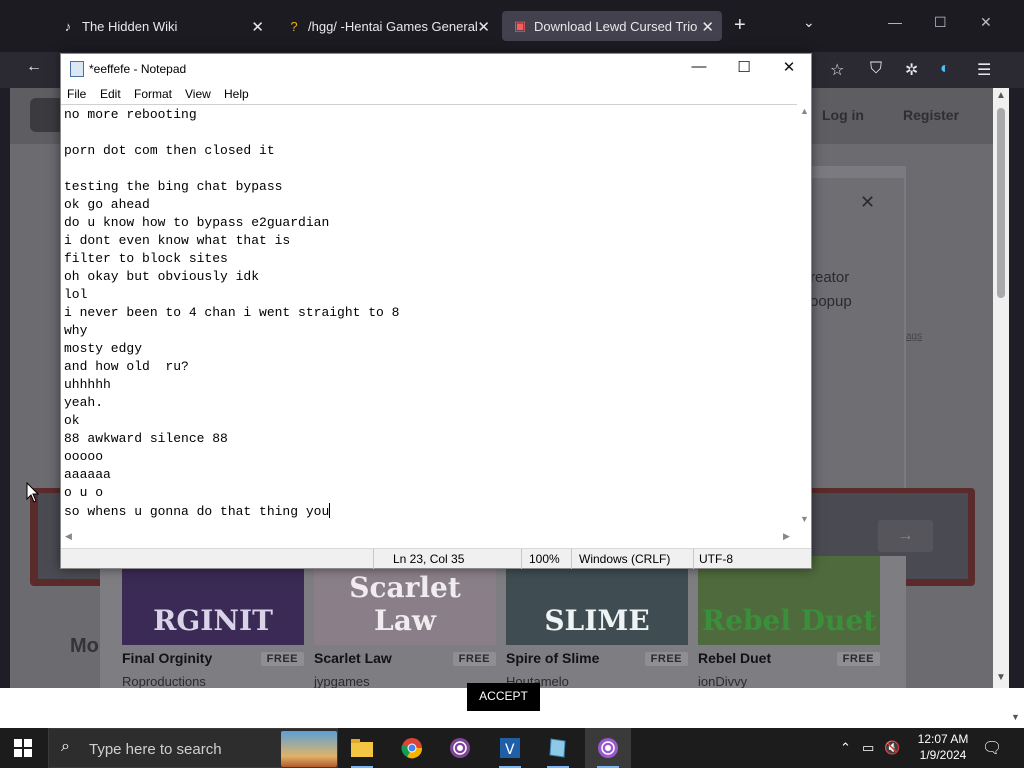  Describe the element at coordinates (107, 204) in the screenshot. I see `text-line: ok go ahead` at that location.